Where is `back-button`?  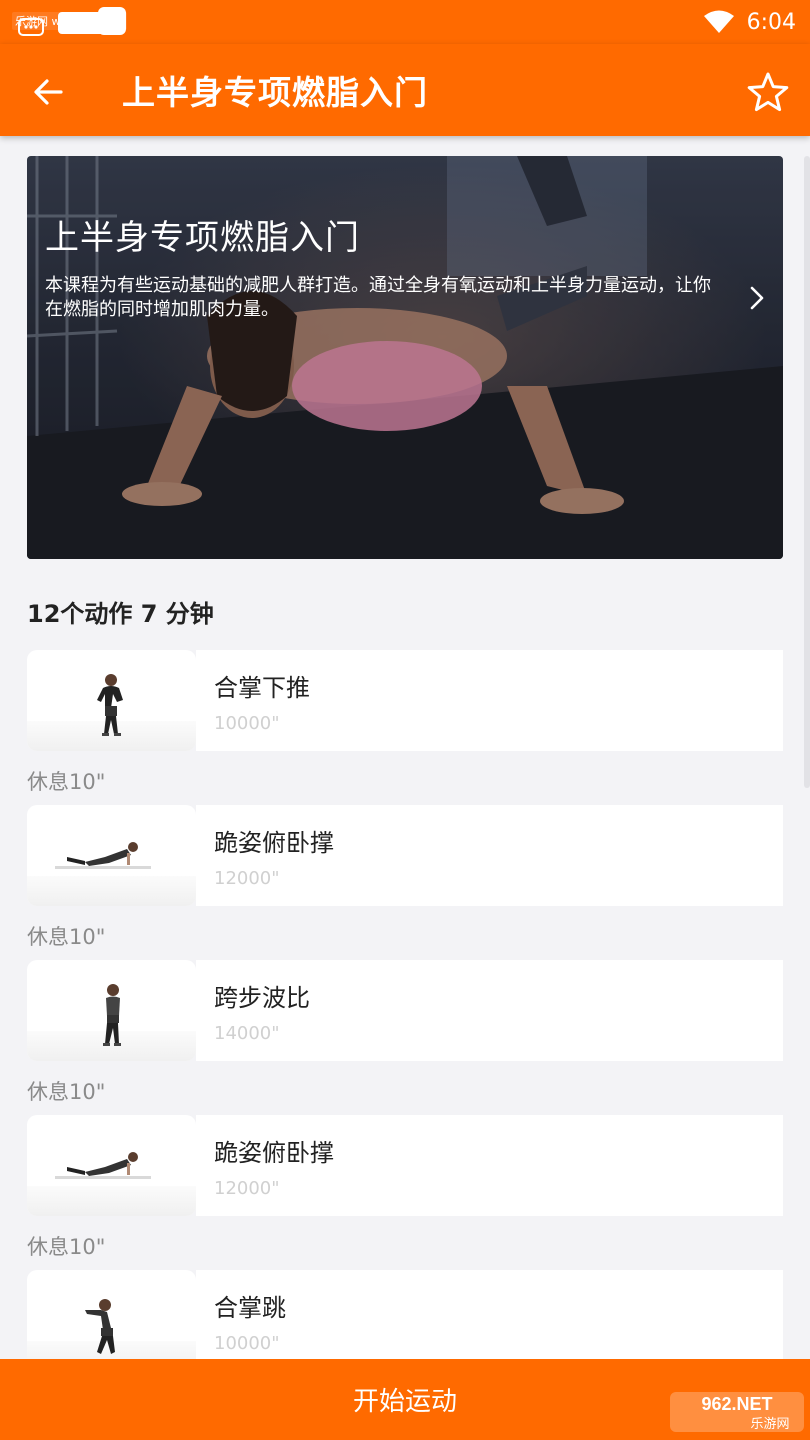 back-button is located at coordinates (48, 92).